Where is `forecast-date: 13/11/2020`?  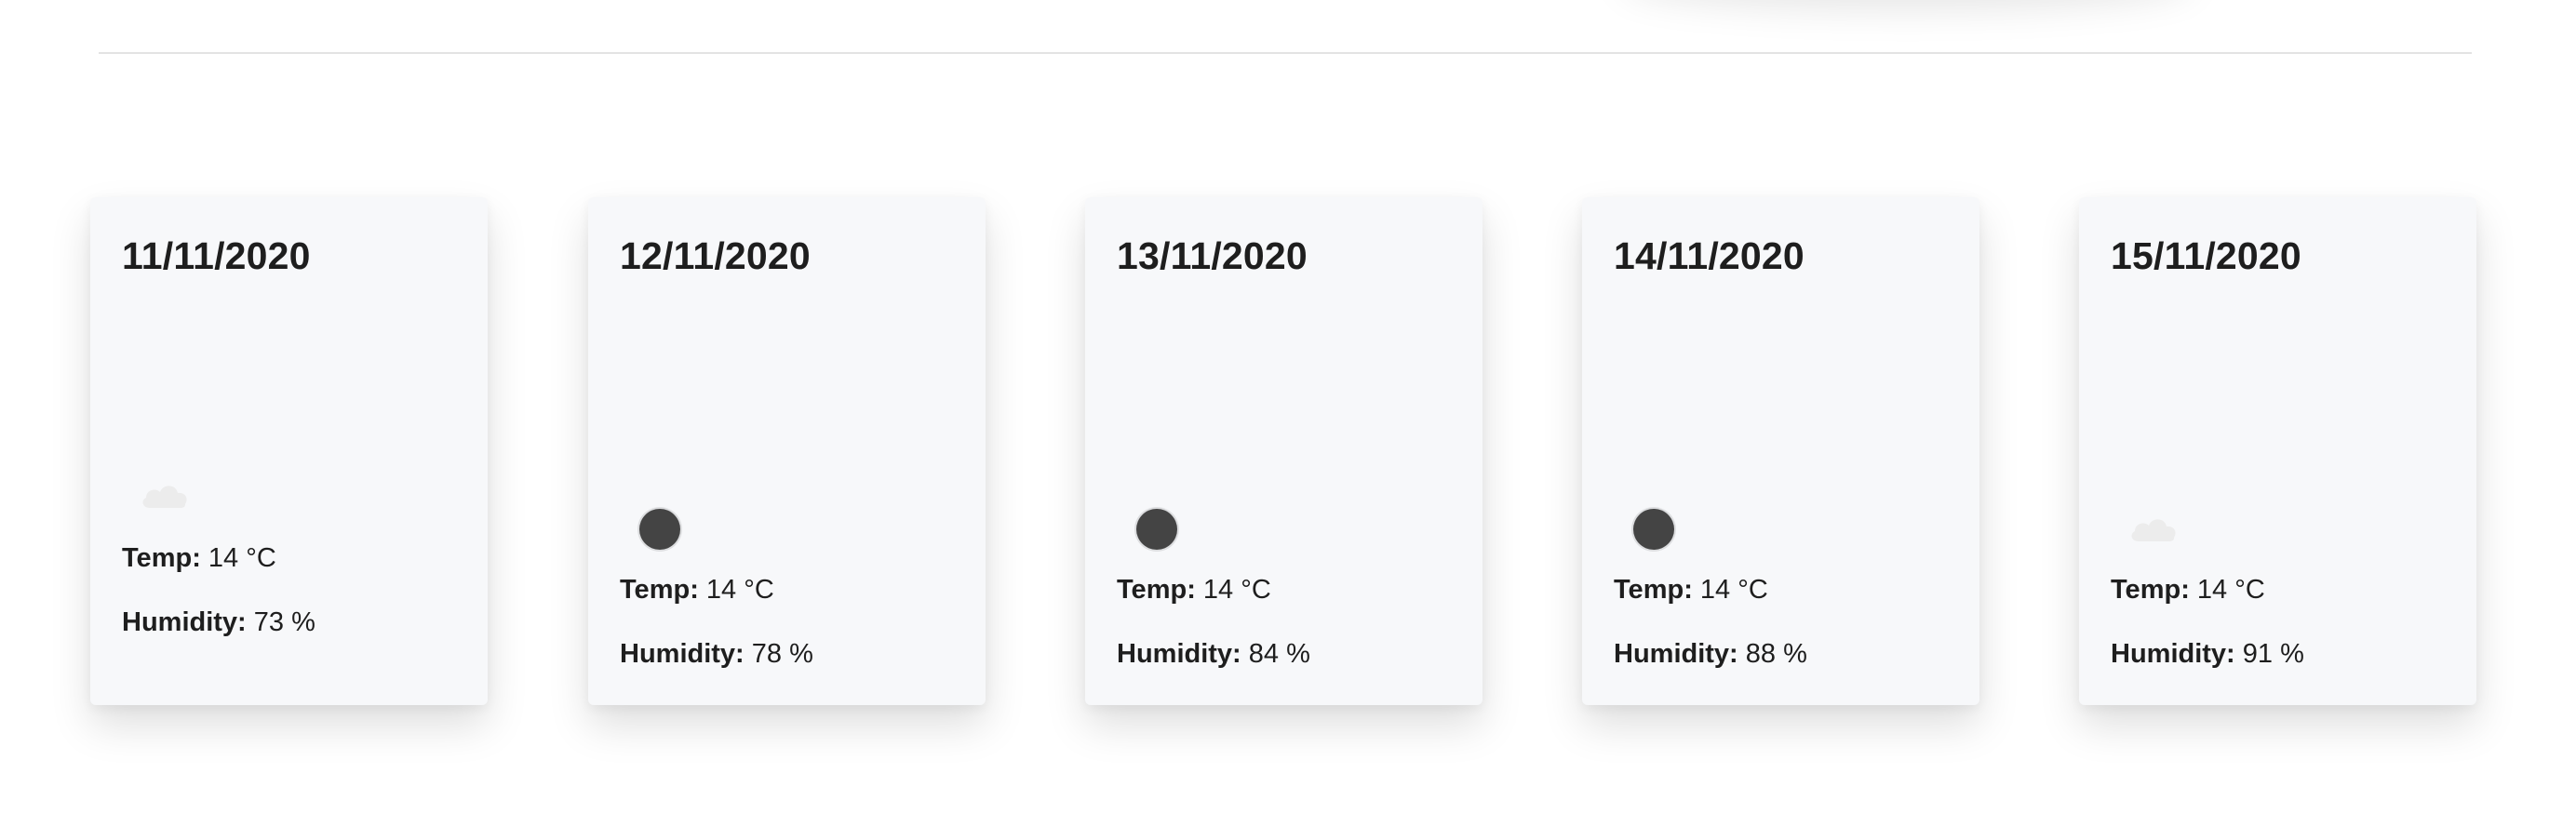 forecast-date: 13/11/2020 is located at coordinates (1212, 255).